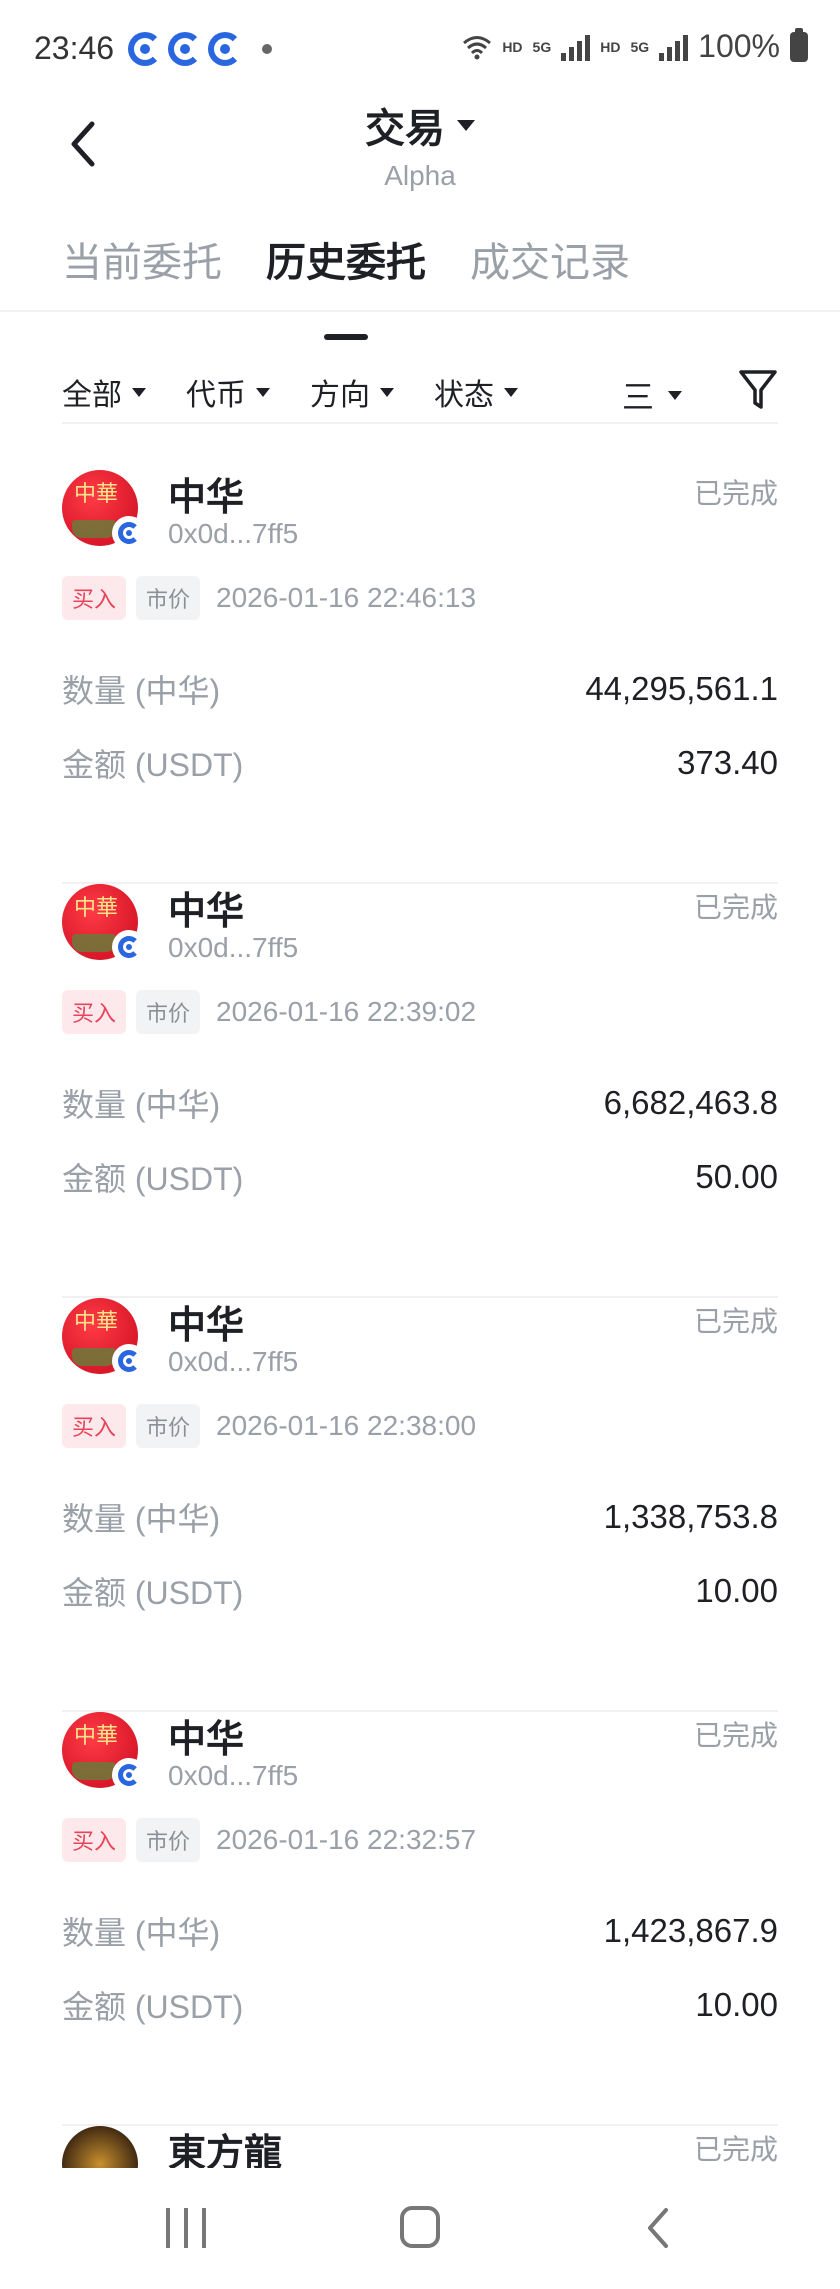  I want to click on nav-recent-icon, so click(186, 2228).